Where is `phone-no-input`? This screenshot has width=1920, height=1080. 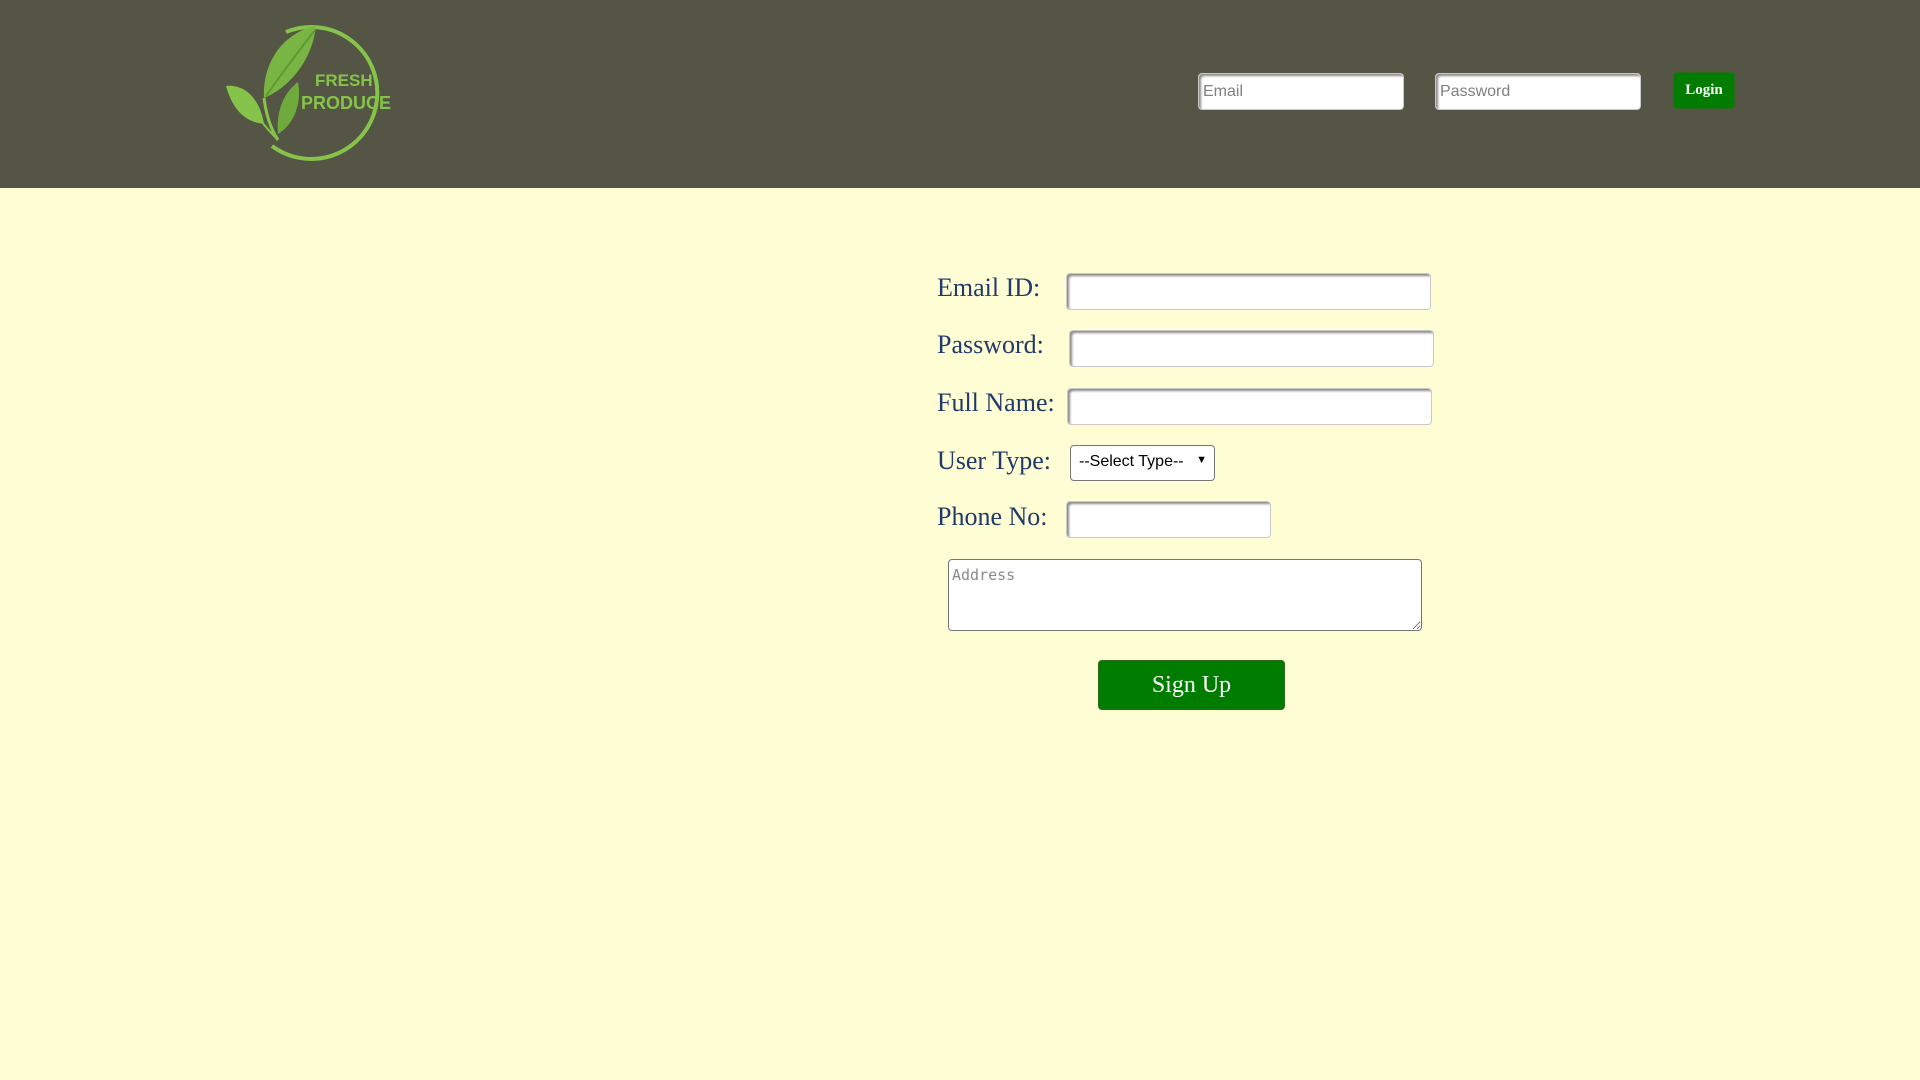
phone-no-input is located at coordinates (1168, 519).